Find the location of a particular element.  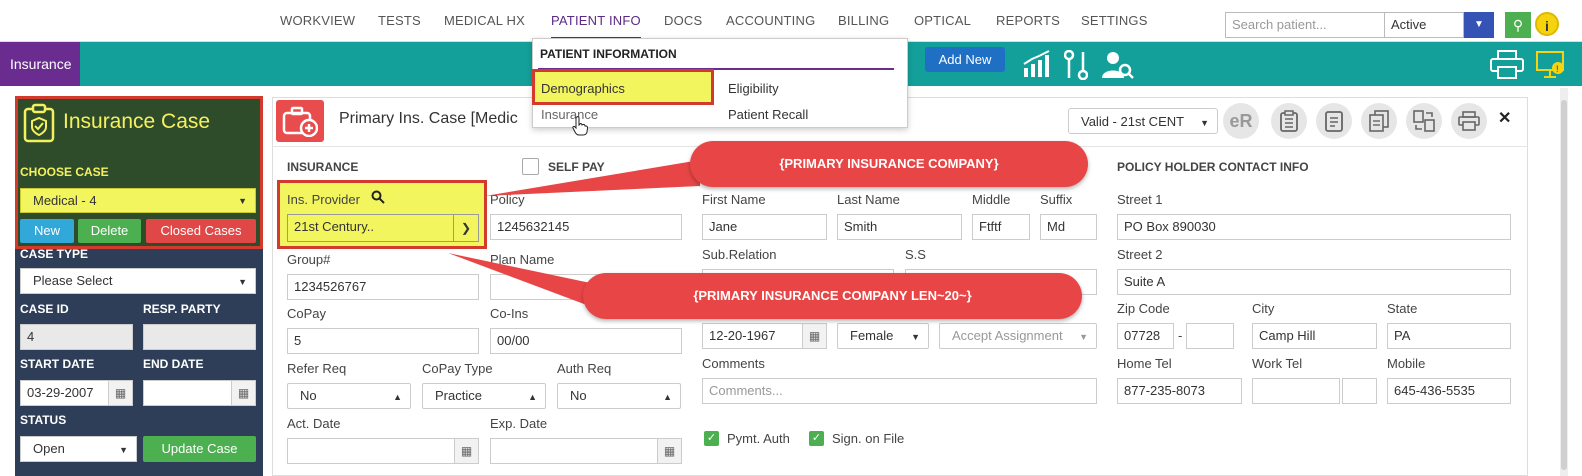

menu-item-demographics: Demographics is located at coordinates (583, 88).